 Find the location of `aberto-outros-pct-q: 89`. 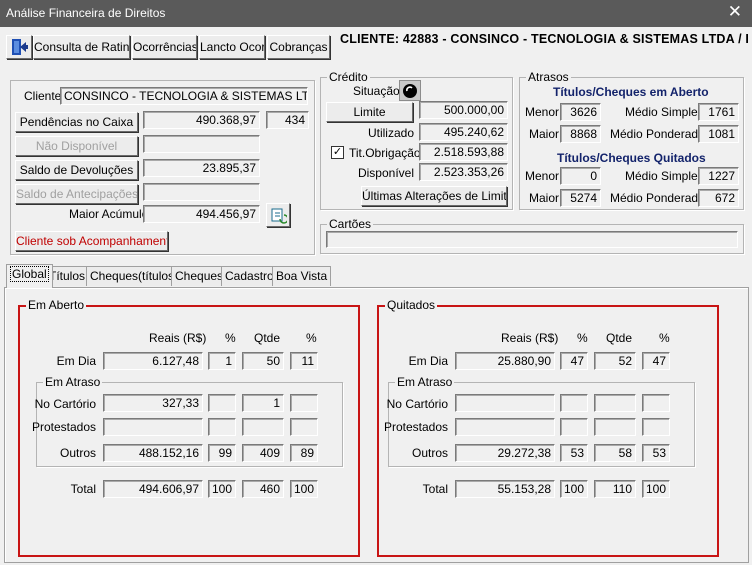

aberto-outros-pct-q: 89 is located at coordinates (304, 453).